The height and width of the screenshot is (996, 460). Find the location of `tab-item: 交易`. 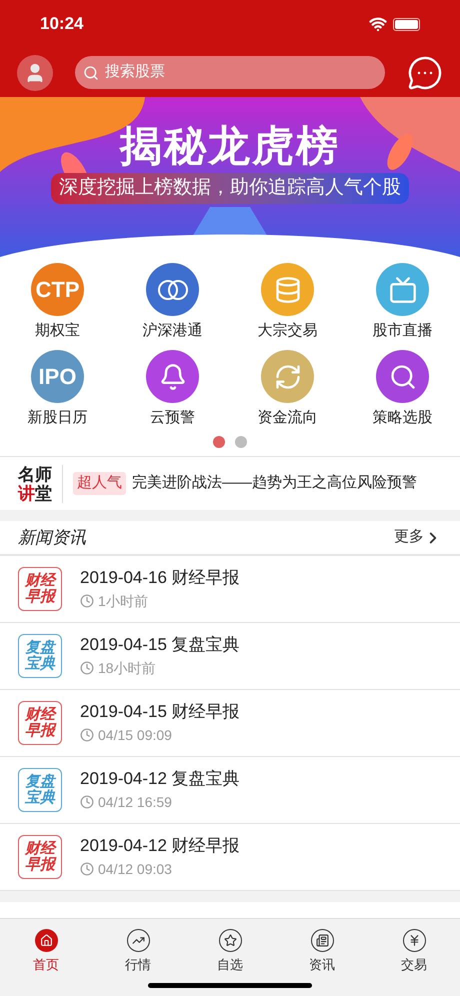

tab-item: 交易 is located at coordinates (414, 951).